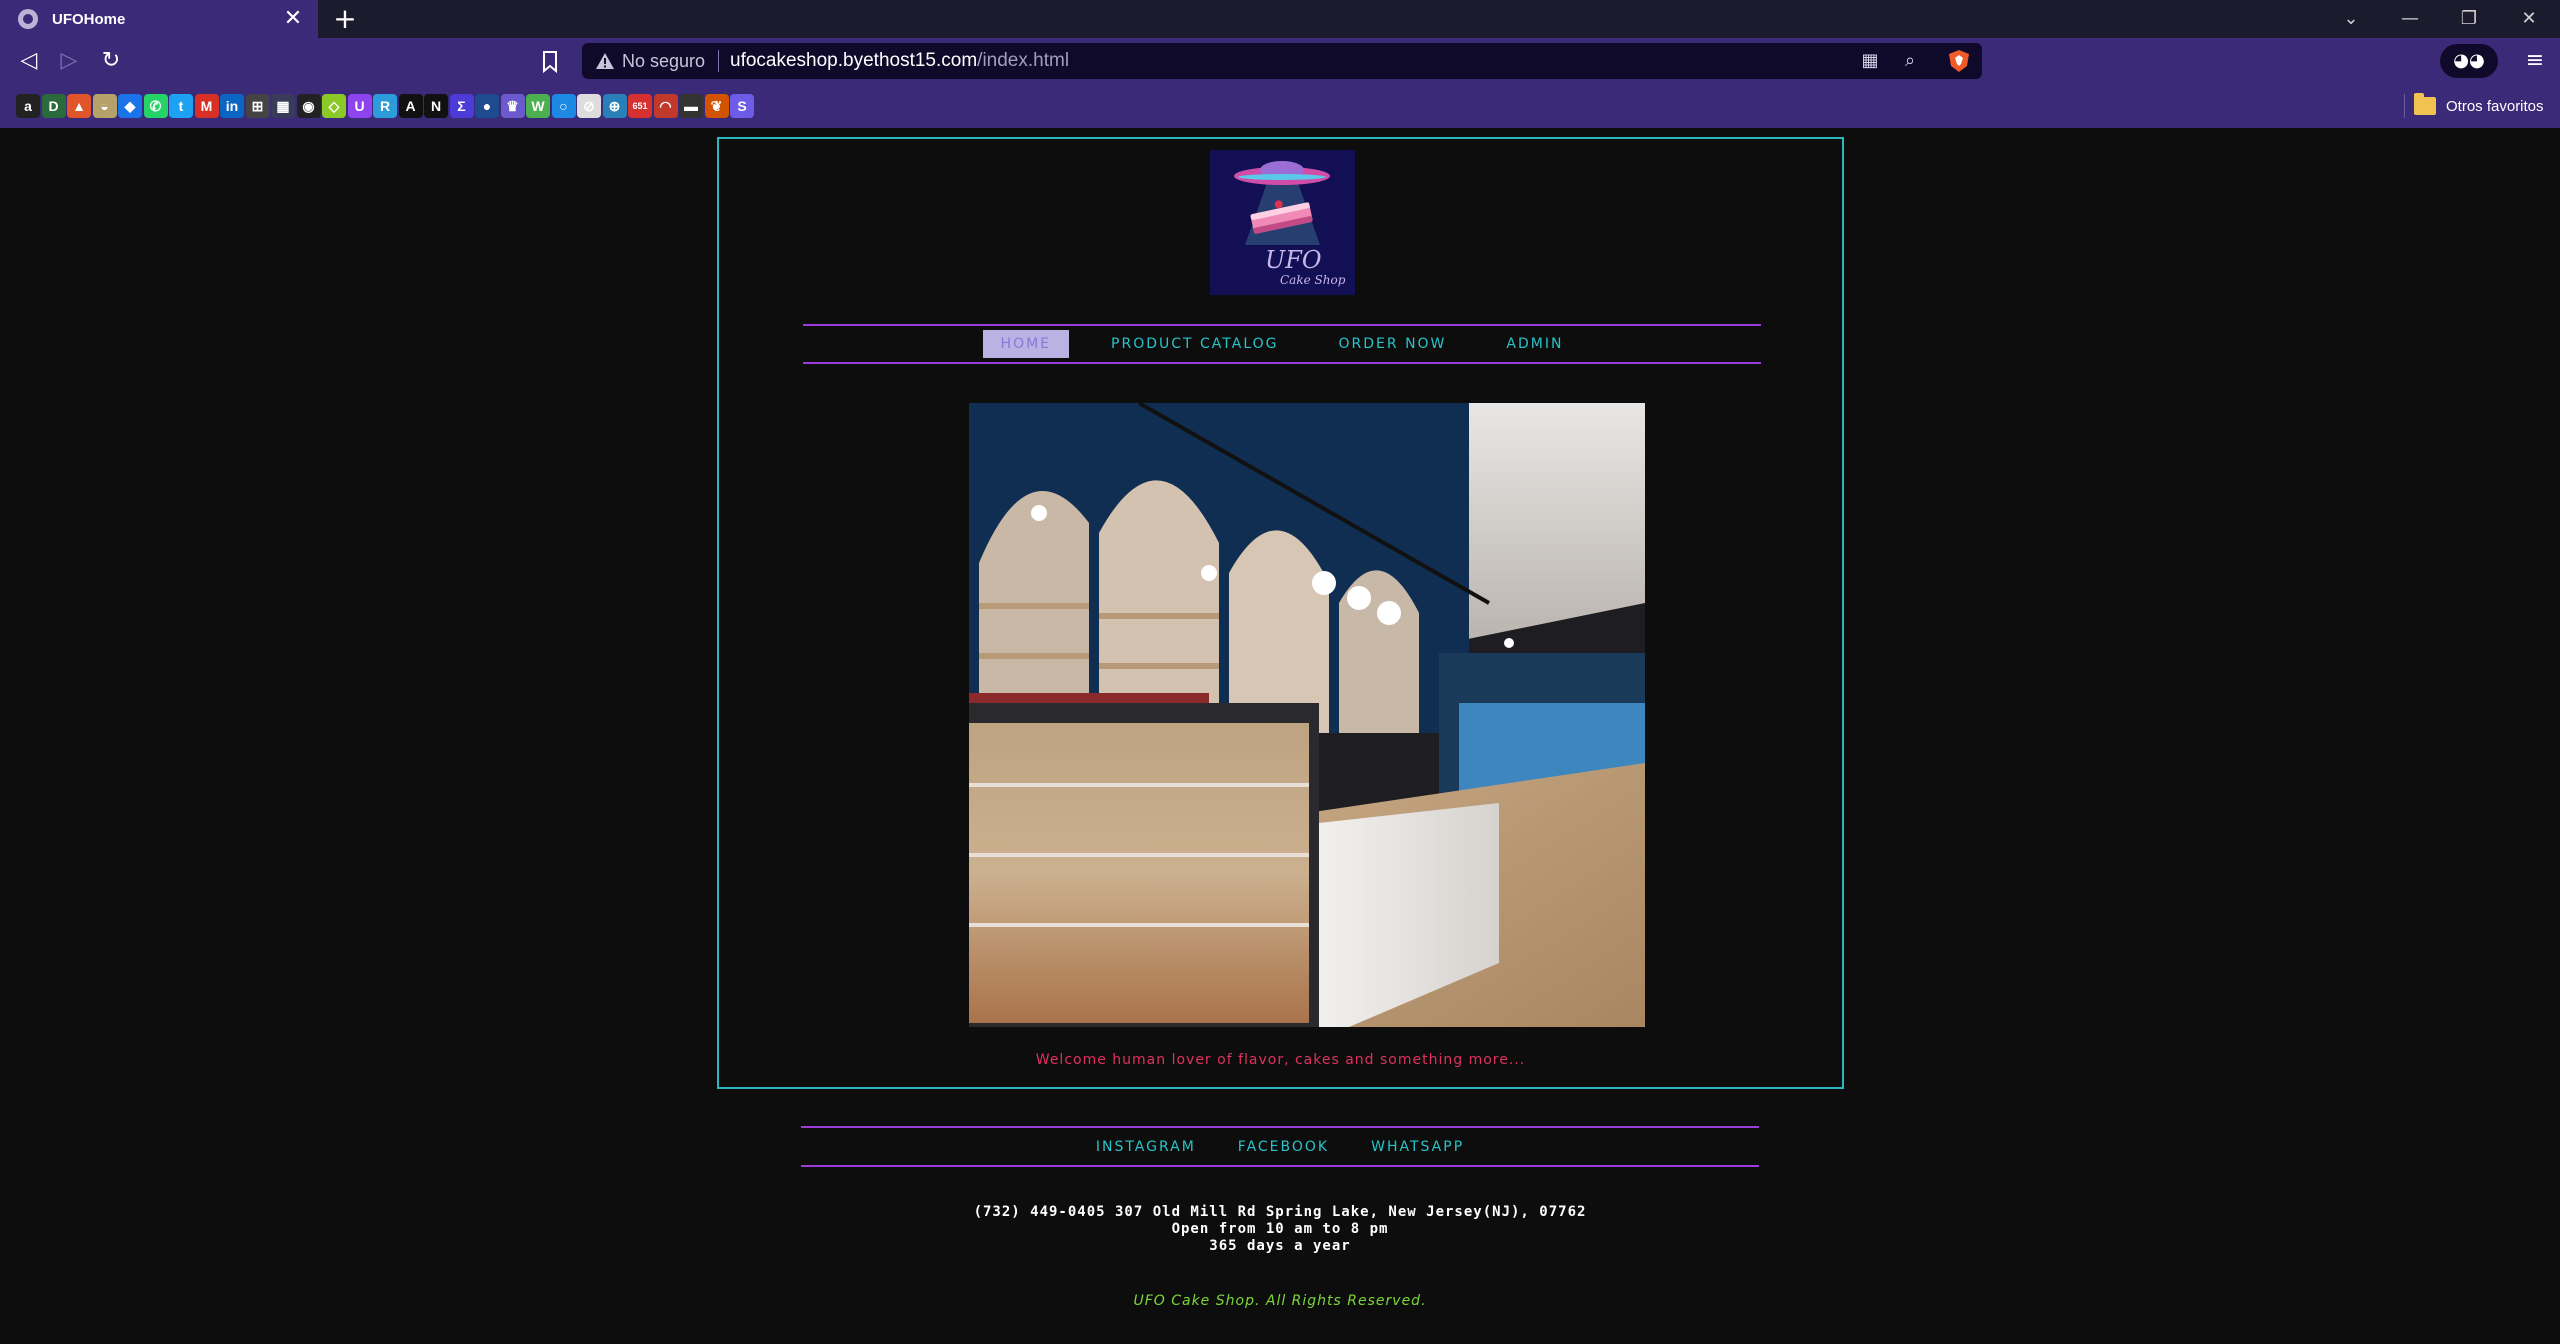 The image size is (2560, 1344). I want to click on tab-search-button: ⌄, so click(2351, 19).